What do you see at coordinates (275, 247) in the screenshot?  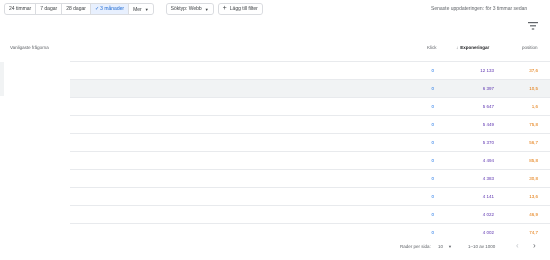 I see `pagination-bar: Rader per sida: 10 ▼ 1–10 av 1000 ‹ ›` at bounding box center [275, 247].